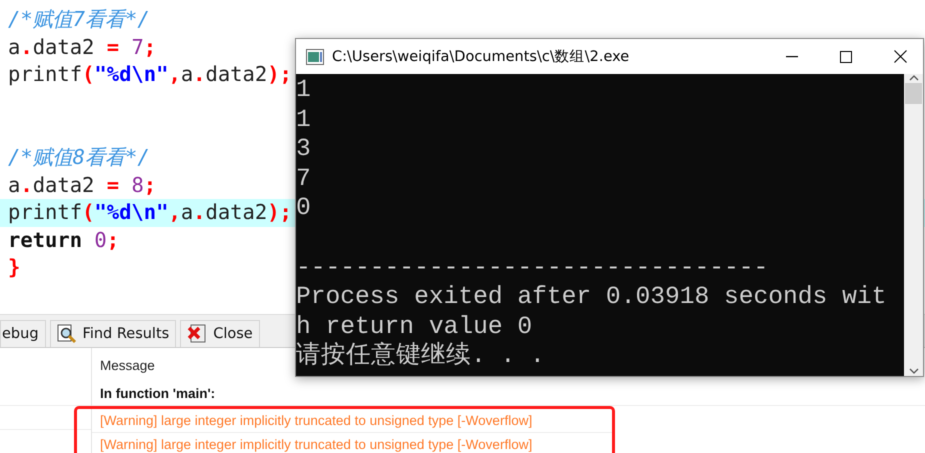 This screenshot has width=925, height=453. What do you see at coordinates (14, 267) in the screenshot?
I see `code-line: }` at bounding box center [14, 267].